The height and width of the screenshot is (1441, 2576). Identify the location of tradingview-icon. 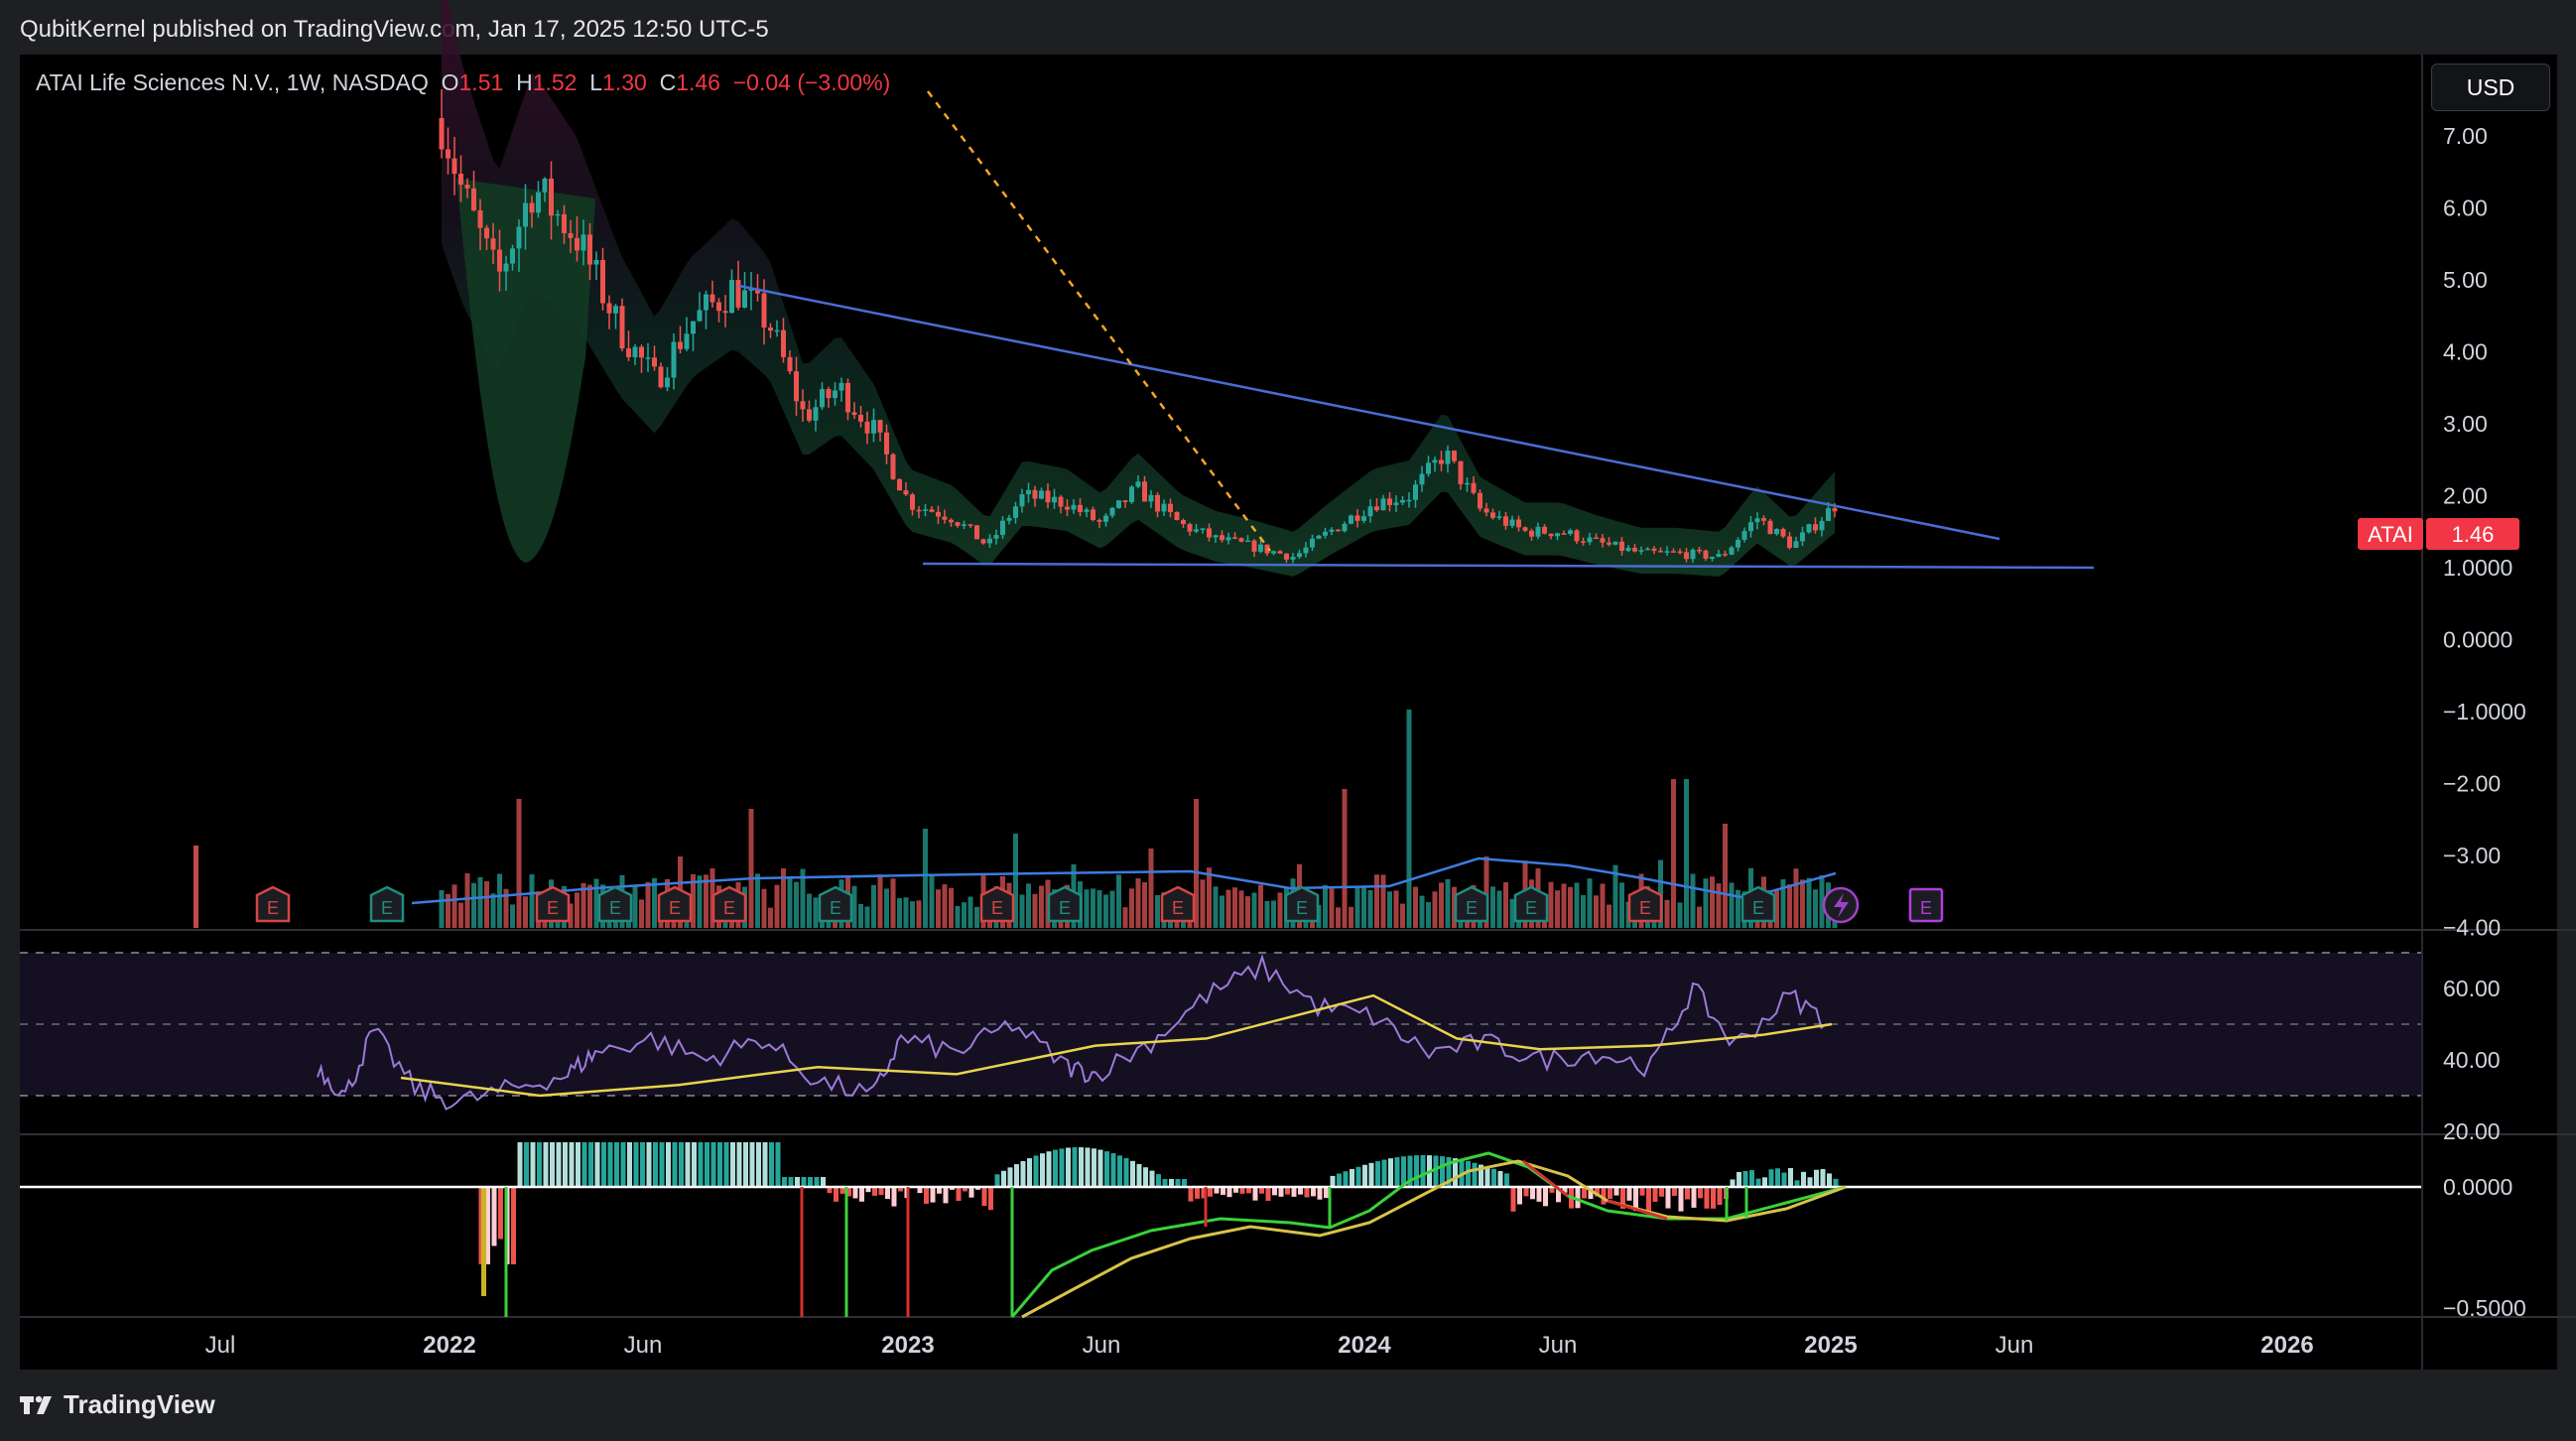
(36, 1404).